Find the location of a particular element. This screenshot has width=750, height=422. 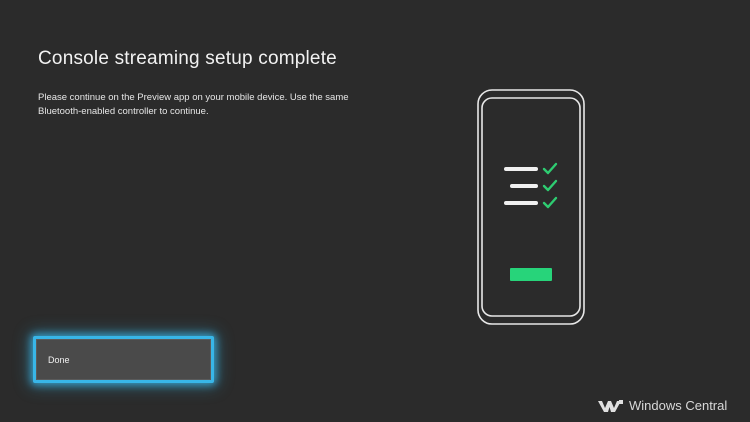

done-button: Done is located at coordinates (123, 359).